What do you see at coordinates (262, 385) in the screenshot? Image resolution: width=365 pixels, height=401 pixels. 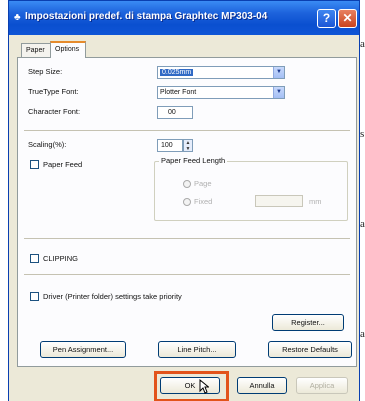 I see `annulla-button: Annulla` at bounding box center [262, 385].